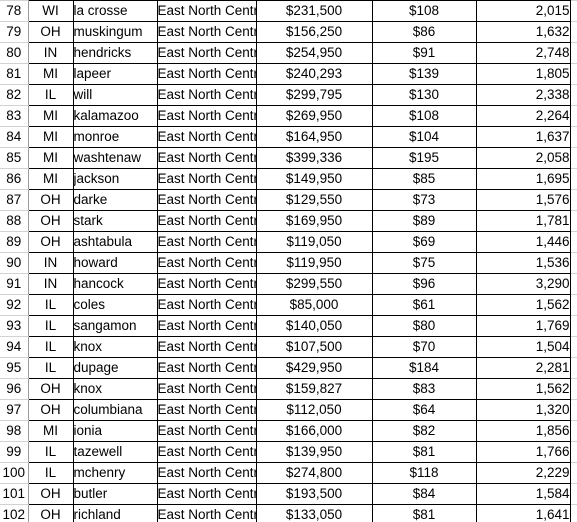 The width and height of the screenshot is (577, 522). I want to click on cell-price: $193,500, so click(314, 494).